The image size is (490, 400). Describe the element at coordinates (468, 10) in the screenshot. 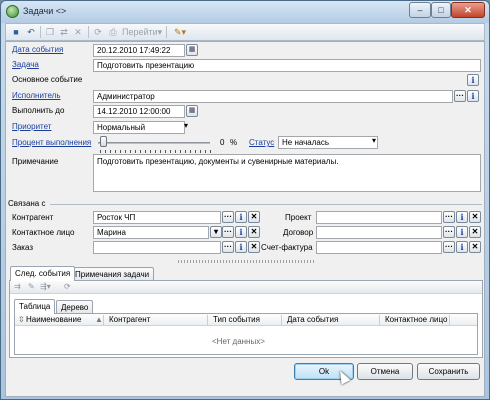

I see `close-button: ✕` at that location.